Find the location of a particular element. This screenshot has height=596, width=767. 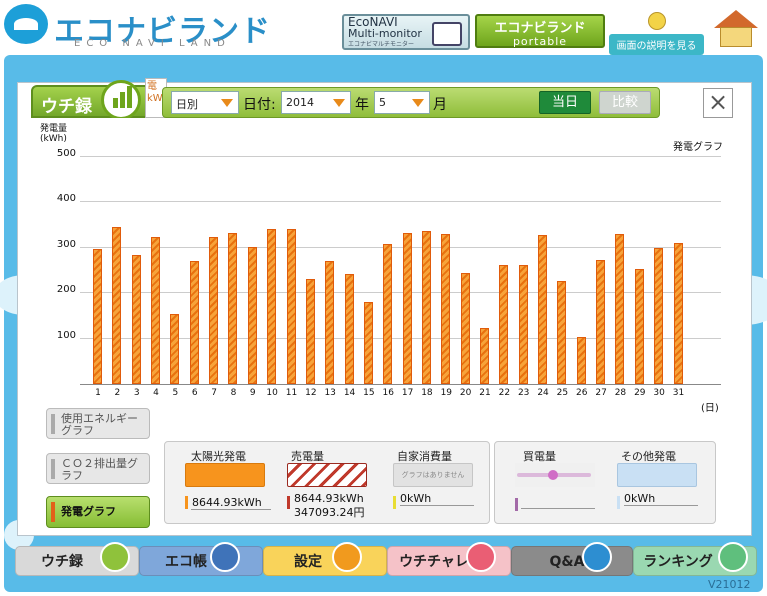

y-tick-label: 100 is located at coordinates (66, 335).